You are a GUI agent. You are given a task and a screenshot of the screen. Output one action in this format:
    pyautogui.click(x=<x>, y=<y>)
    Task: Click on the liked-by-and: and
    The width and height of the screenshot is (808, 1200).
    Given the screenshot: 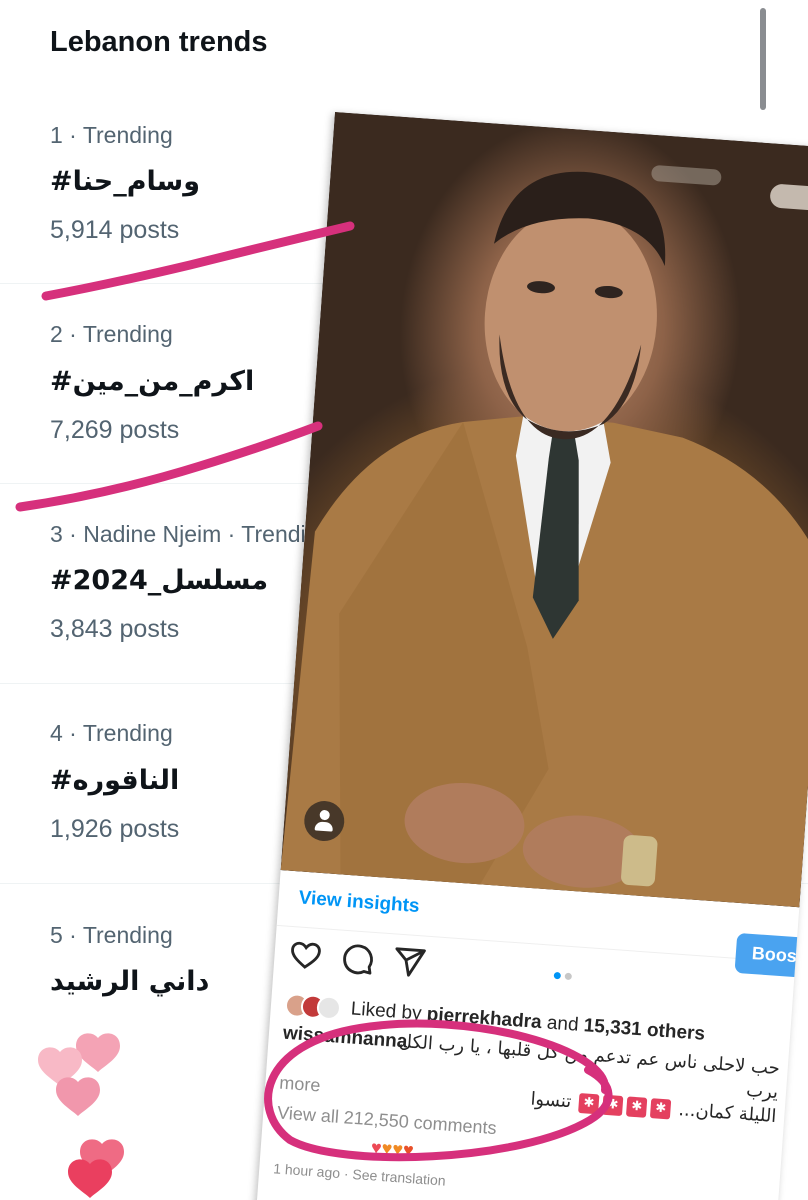 What is the action you would take?
    pyautogui.click(x=563, y=1024)
    